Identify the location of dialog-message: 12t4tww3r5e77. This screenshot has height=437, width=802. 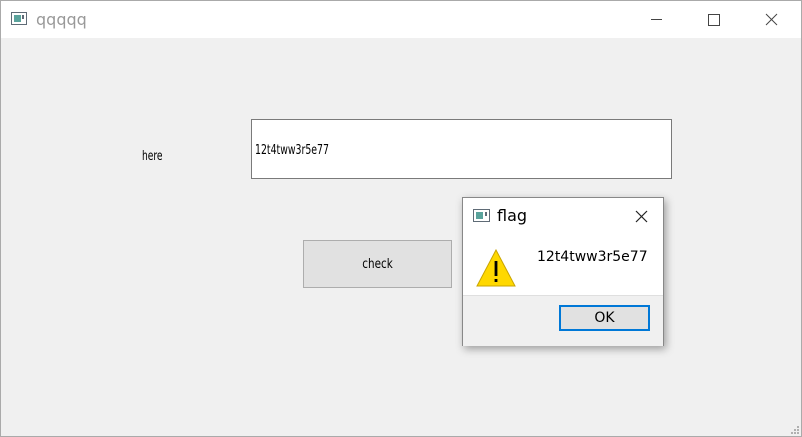
(592, 257).